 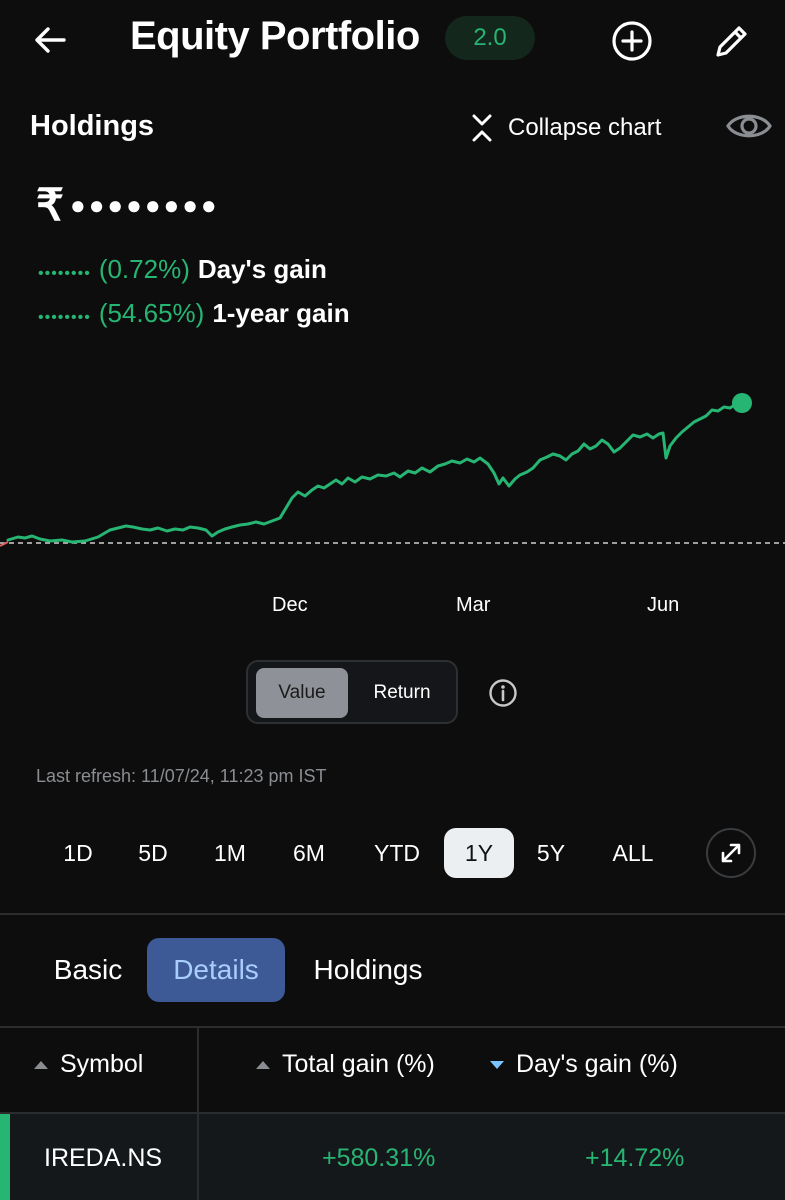 I want to click on row-gain-indicator, so click(x=5, y=1157).